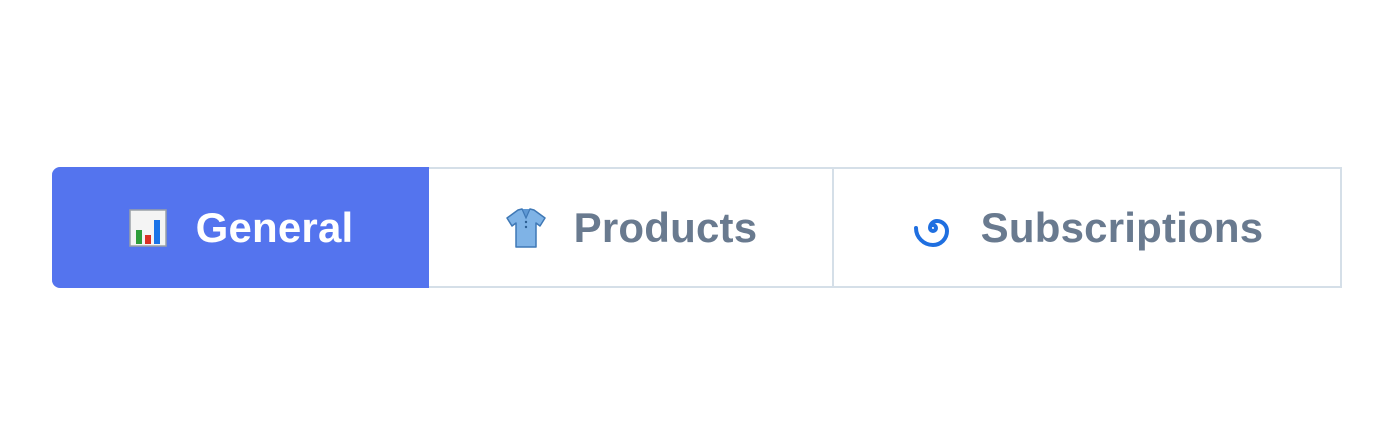 The image size is (1374, 446). What do you see at coordinates (274, 227) in the screenshot?
I see `tab-general-label: General` at bounding box center [274, 227].